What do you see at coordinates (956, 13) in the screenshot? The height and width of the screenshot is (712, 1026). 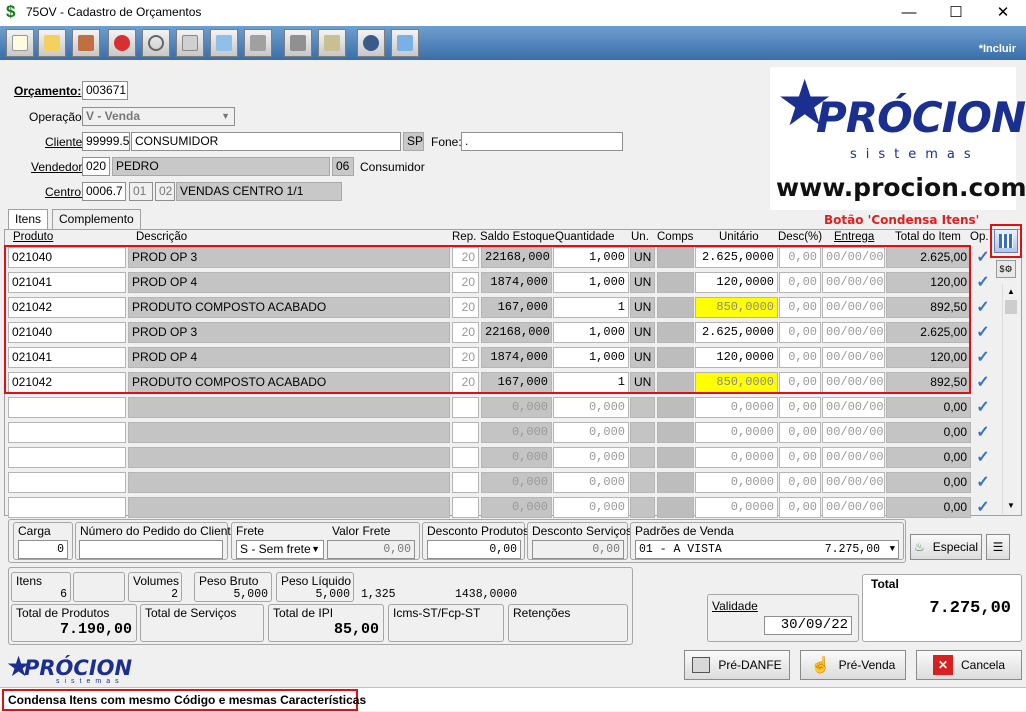 I see `maximize-button: ☐` at bounding box center [956, 13].